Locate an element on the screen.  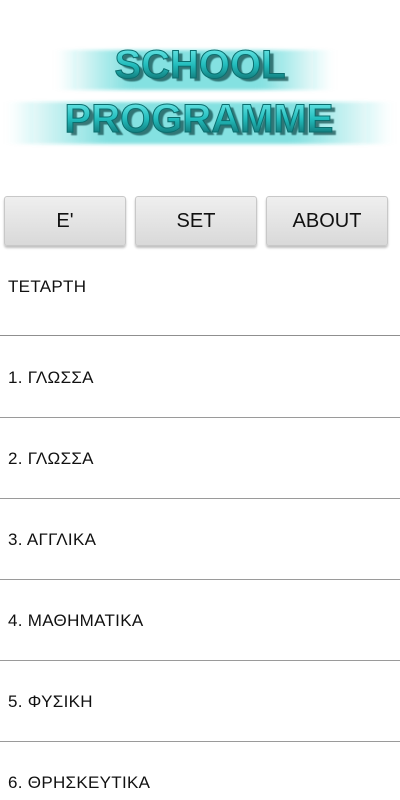
list-item: 4. ΜΑΘΗΜΑΤΙΚΑ is located at coordinates (200, 620).